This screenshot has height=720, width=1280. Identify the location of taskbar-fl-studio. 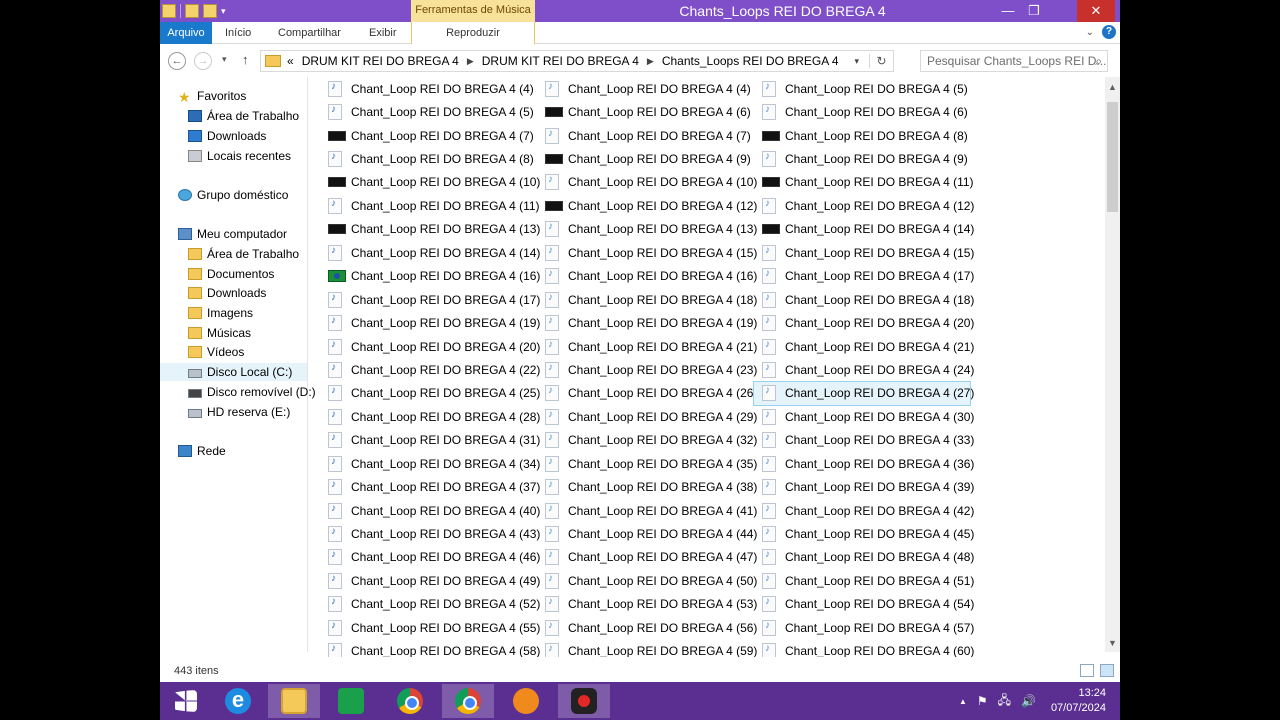
(526, 701).